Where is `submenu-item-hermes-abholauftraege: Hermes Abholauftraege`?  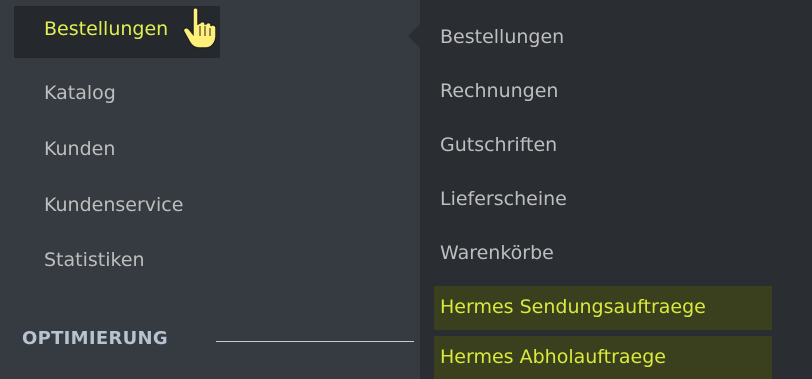 submenu-item-hermes-abholauftraege: Hermes Abholauftraege is located at coordinates (603, 357).